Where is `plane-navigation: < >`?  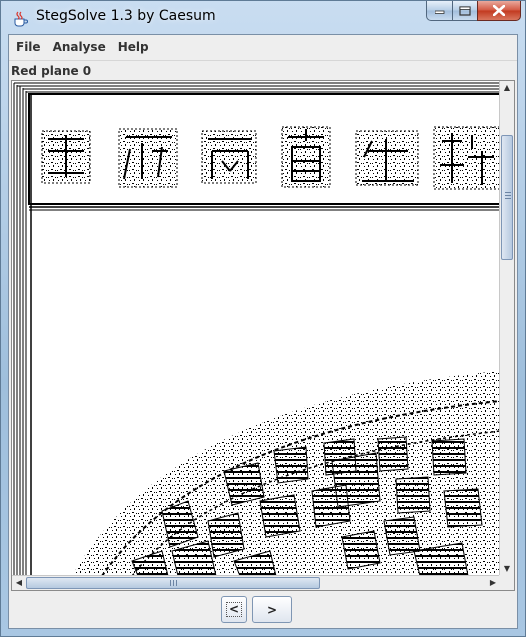 plane-navigation: < > is located at coordinates (256, 609).